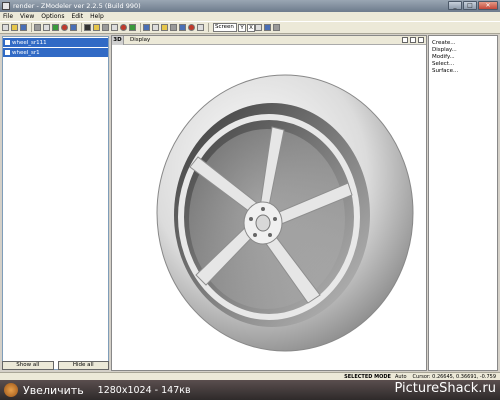 The height and width of the screenshot is (400, 500). Describe the element at coordinates (28, 365) in the screenshot. I see `show-all-button: Show all` at that location.